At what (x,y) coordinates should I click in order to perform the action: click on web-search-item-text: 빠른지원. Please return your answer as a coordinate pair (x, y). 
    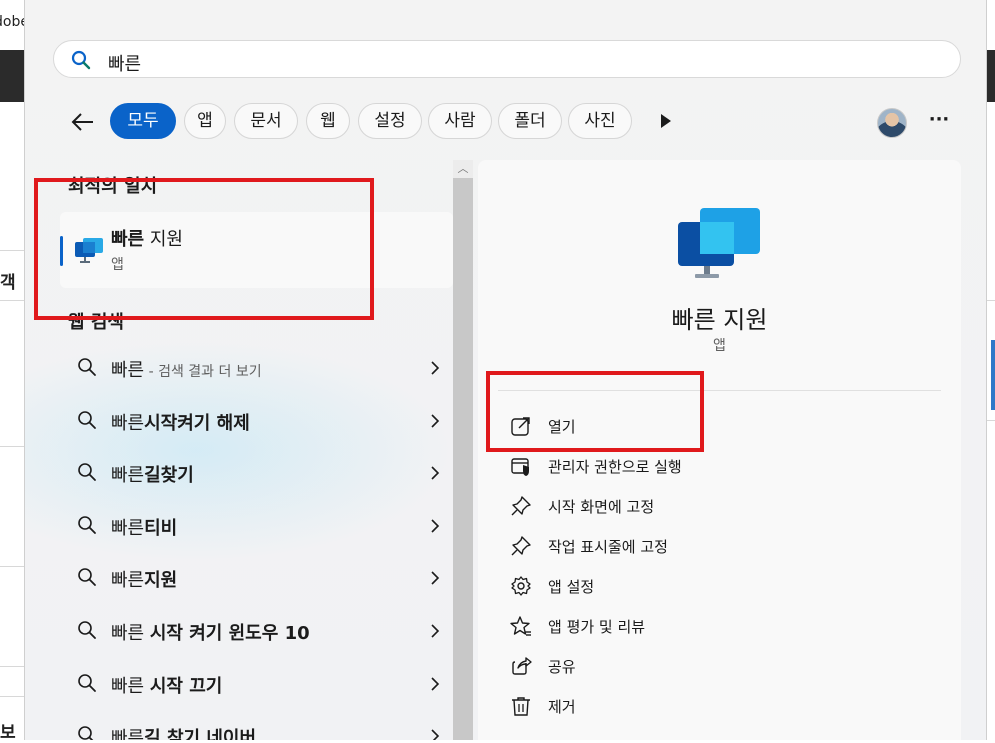
    Looking at the image, I should click on (144, 581).